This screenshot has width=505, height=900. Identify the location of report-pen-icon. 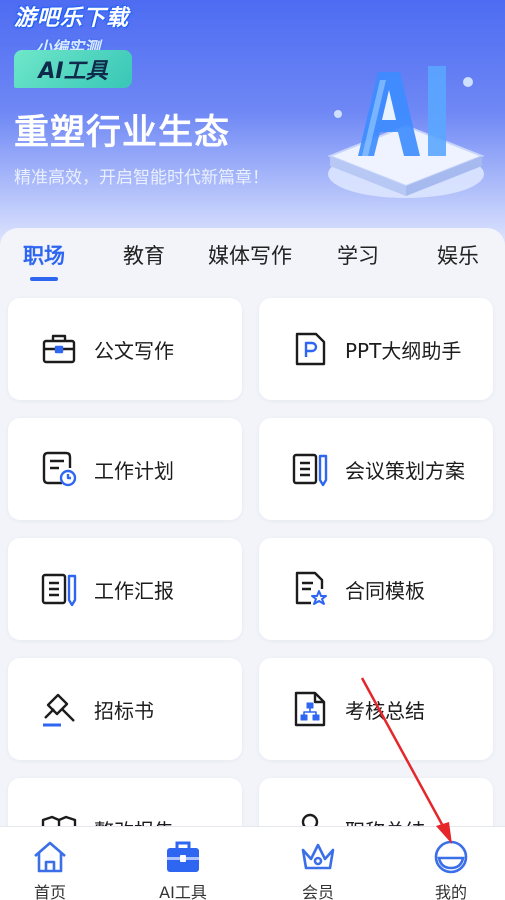
(59, 590).